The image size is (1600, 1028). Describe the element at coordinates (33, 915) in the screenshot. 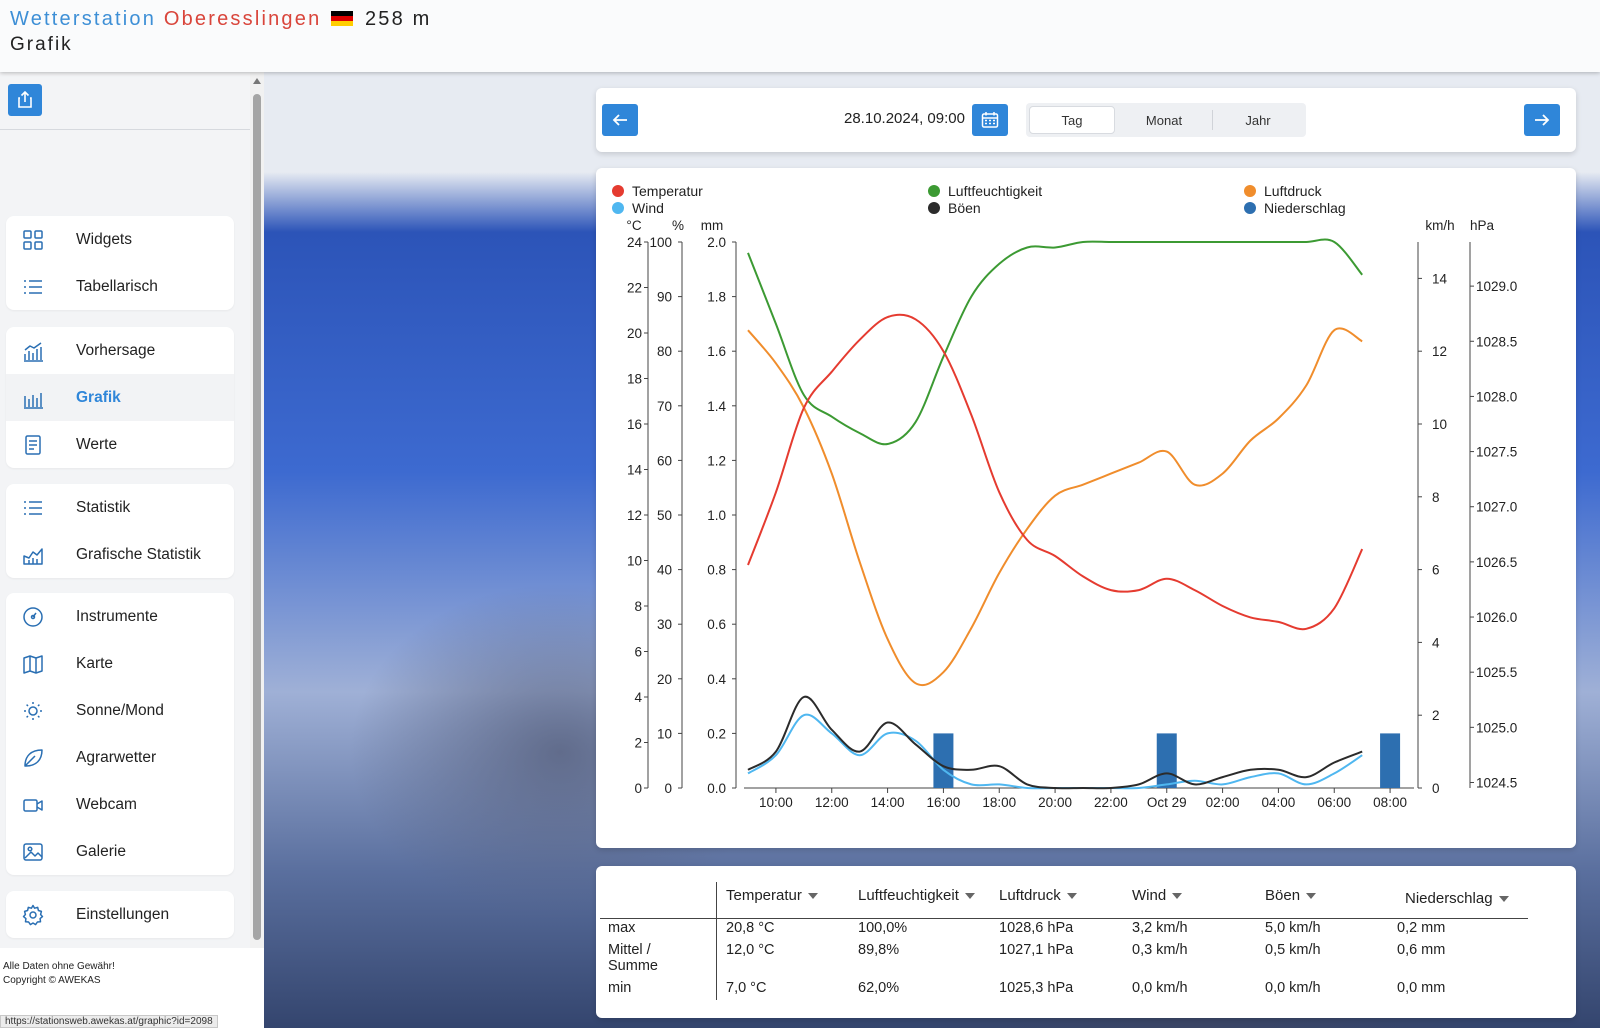

I see `gear-icon` at that location.